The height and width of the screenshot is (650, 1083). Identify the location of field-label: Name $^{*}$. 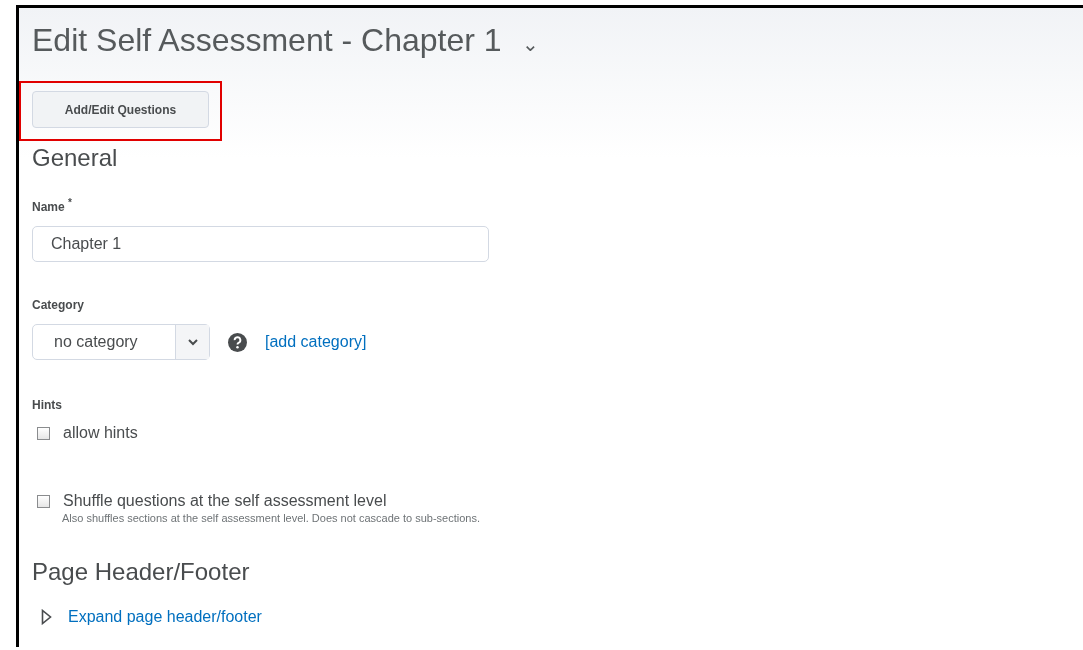
(52, 205).